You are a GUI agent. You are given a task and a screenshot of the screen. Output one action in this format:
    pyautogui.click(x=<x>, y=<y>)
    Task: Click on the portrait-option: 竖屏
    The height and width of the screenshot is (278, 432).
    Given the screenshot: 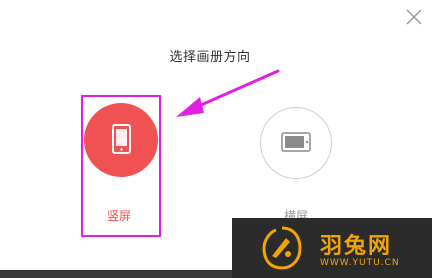 What is the action you would take?
    pyautogui.click(x=121, y=166)
    